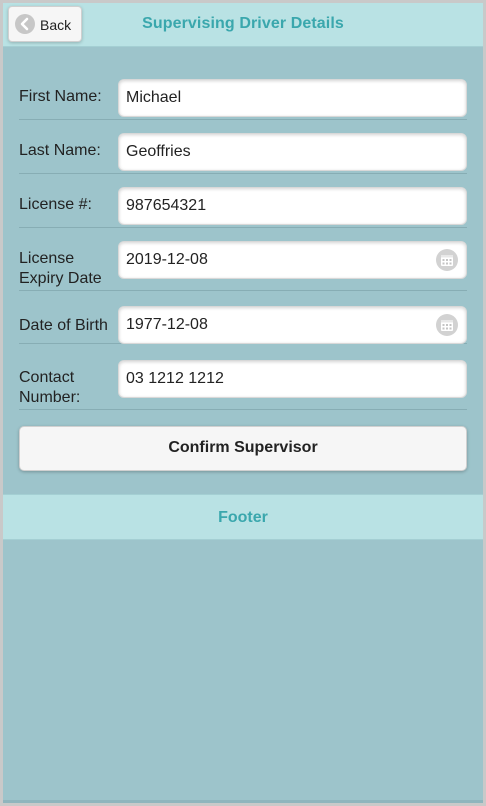 This screenshot has height=806, width=486. I want to click on dob-label: Date of Birth, so click(63, 325).